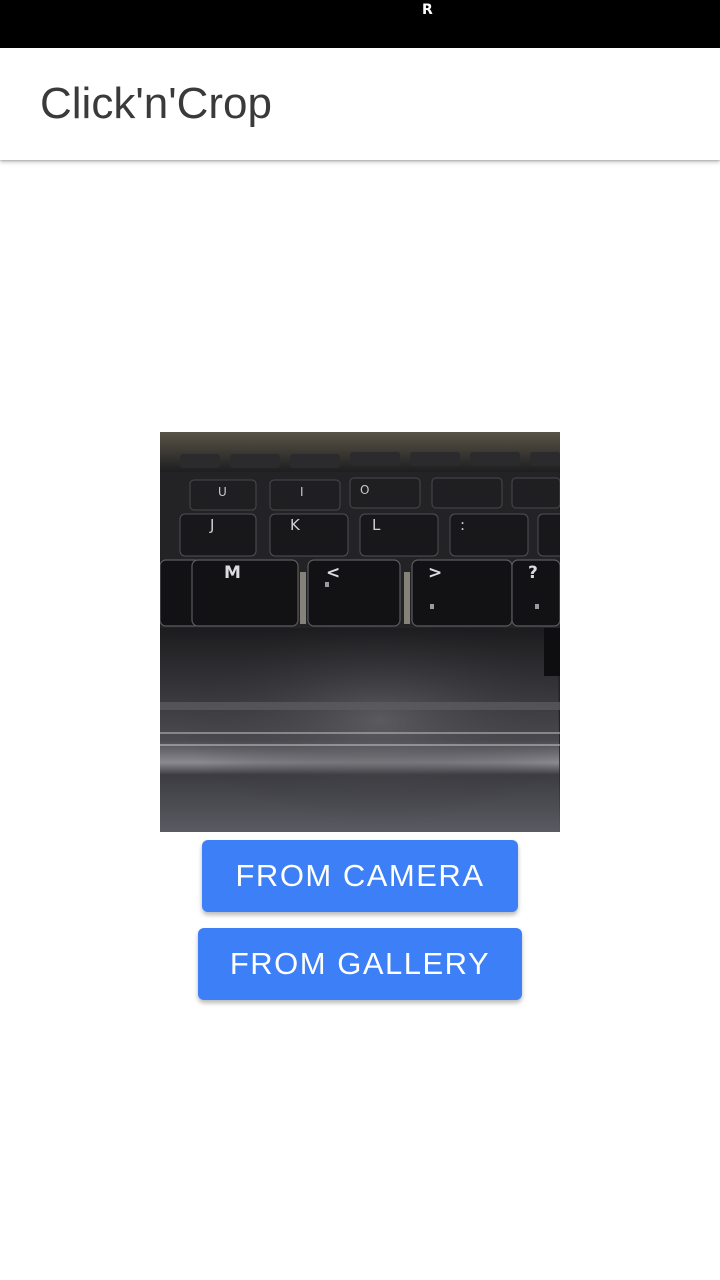 The width and height of the screenshot is (720, 1280). Describe the element at coordinates (232, 573) in the screenshot. I see `key-label: M` at that location.